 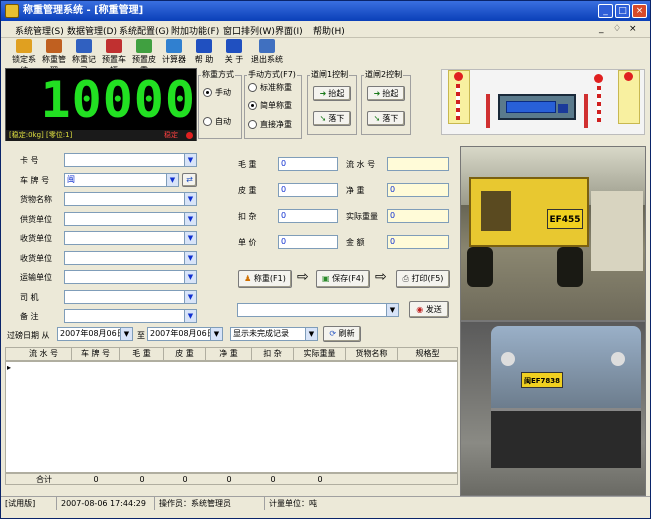 I want to click on status-unit: 计量单位：吨, so click(x=293, y=503).